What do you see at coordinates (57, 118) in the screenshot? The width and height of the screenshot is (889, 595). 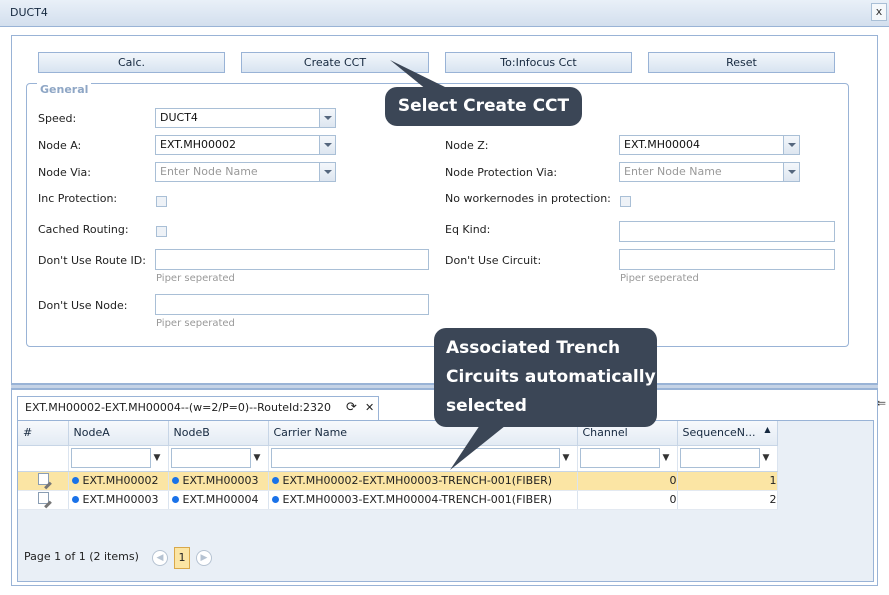 I see `speed-label: Speed:` at bounding box center [57, 118].